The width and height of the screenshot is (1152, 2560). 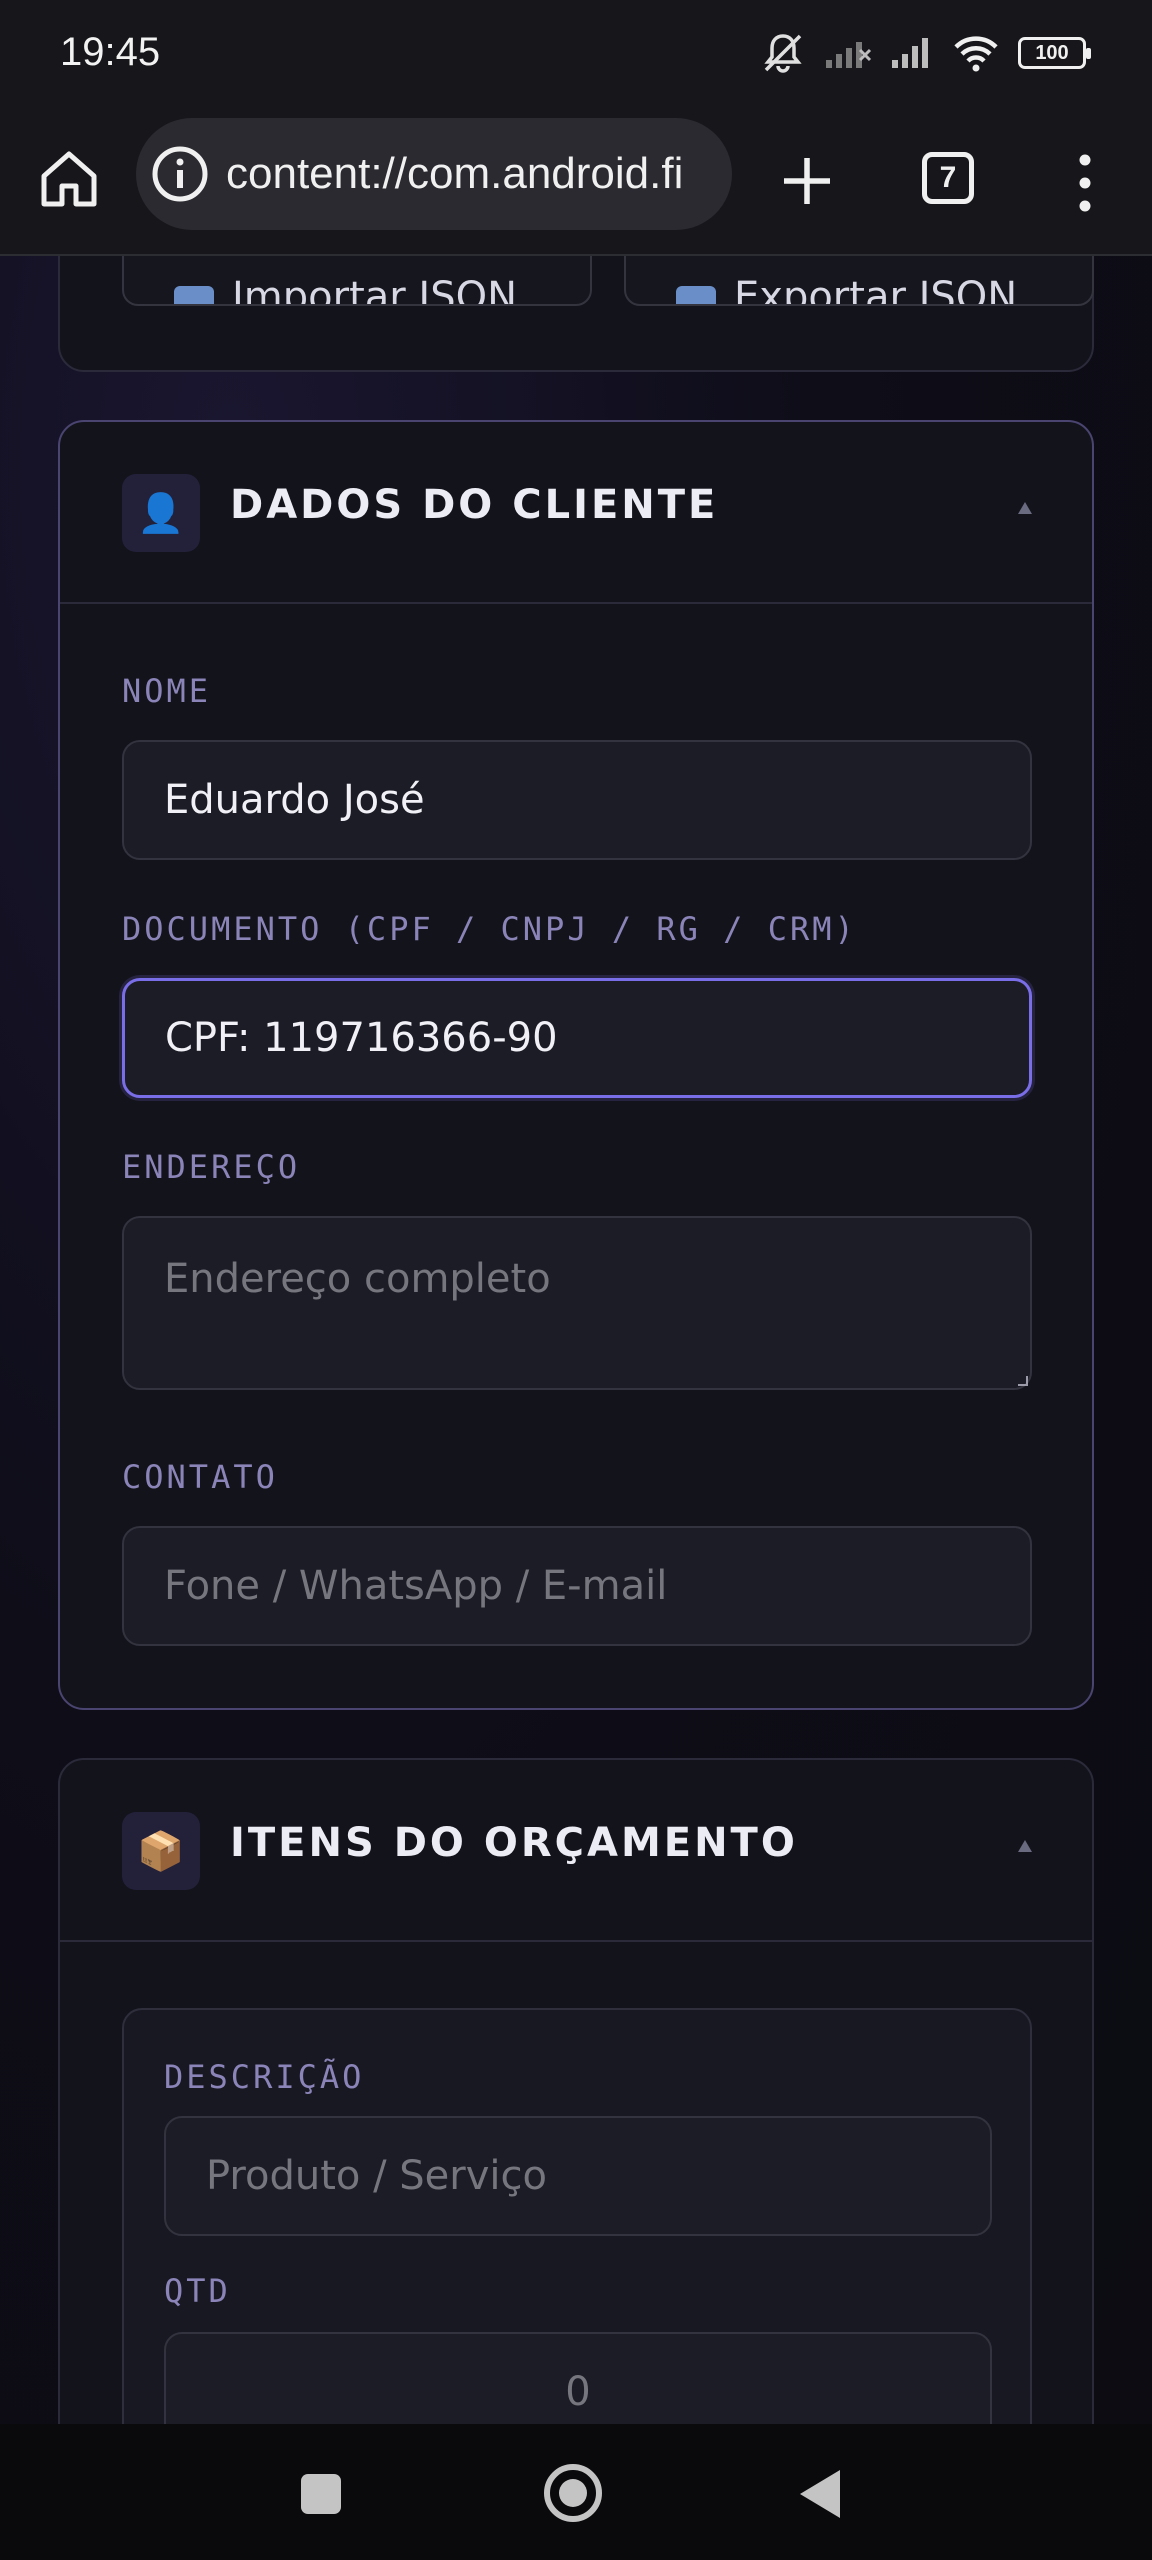 What do you see at coordinates (696, 295) in the screenshot?
I see `export-icon` at bounding box center [696, 295].